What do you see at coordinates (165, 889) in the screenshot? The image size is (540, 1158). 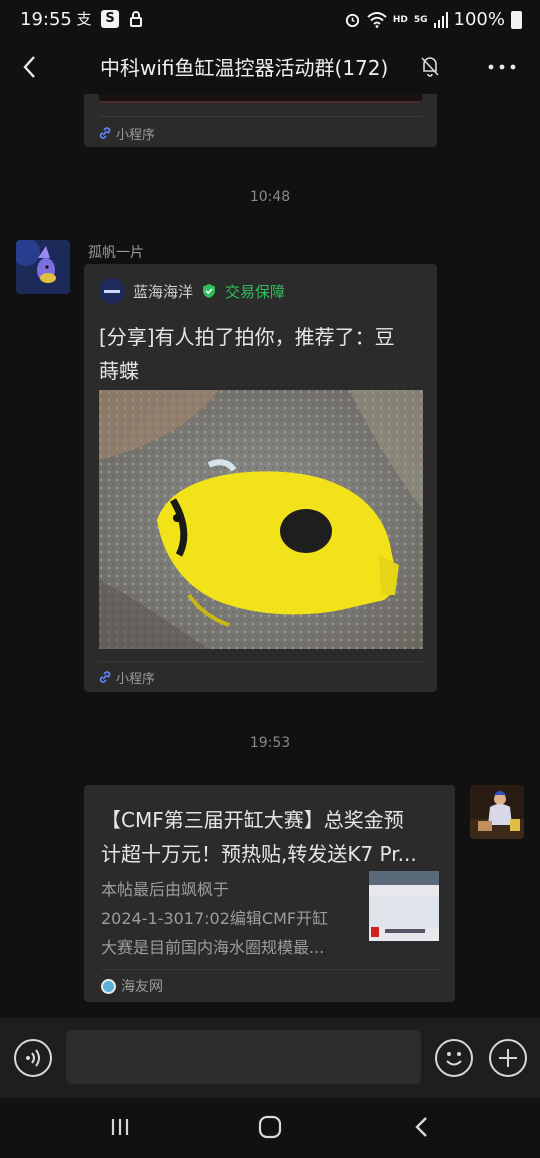 I see `article-desc-line1: 本帖最后由飒枫于` at bounding box center [165, 889].